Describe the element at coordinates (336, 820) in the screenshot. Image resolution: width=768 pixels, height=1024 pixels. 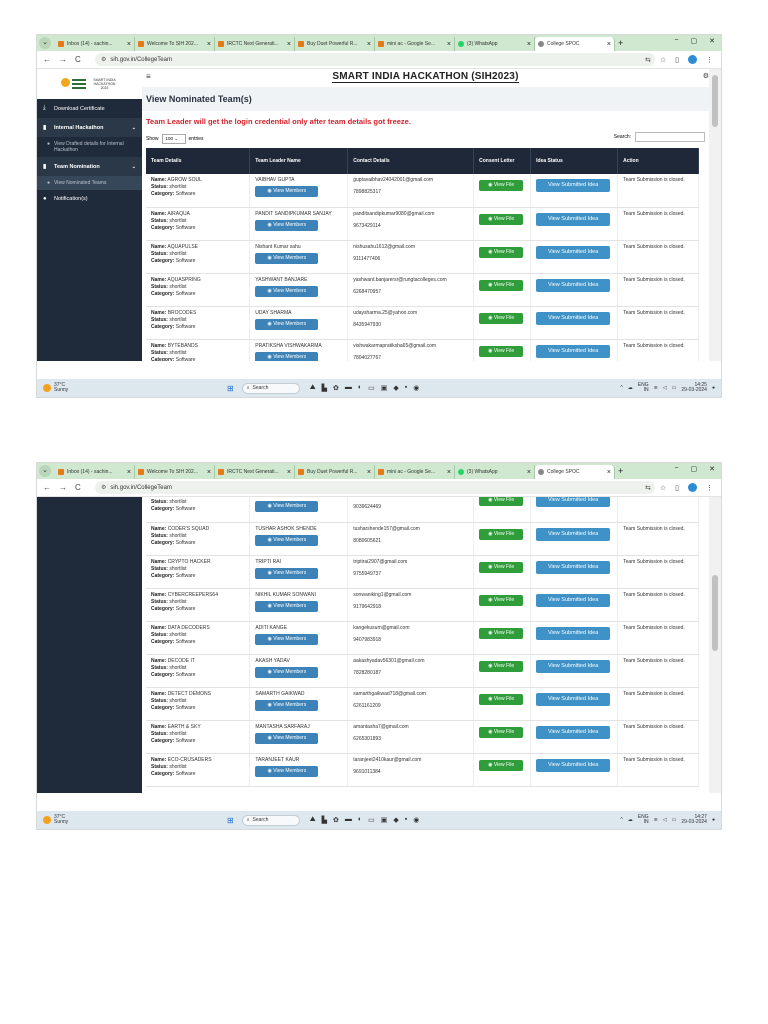
I see `copilot-icon: ✿` at that location.